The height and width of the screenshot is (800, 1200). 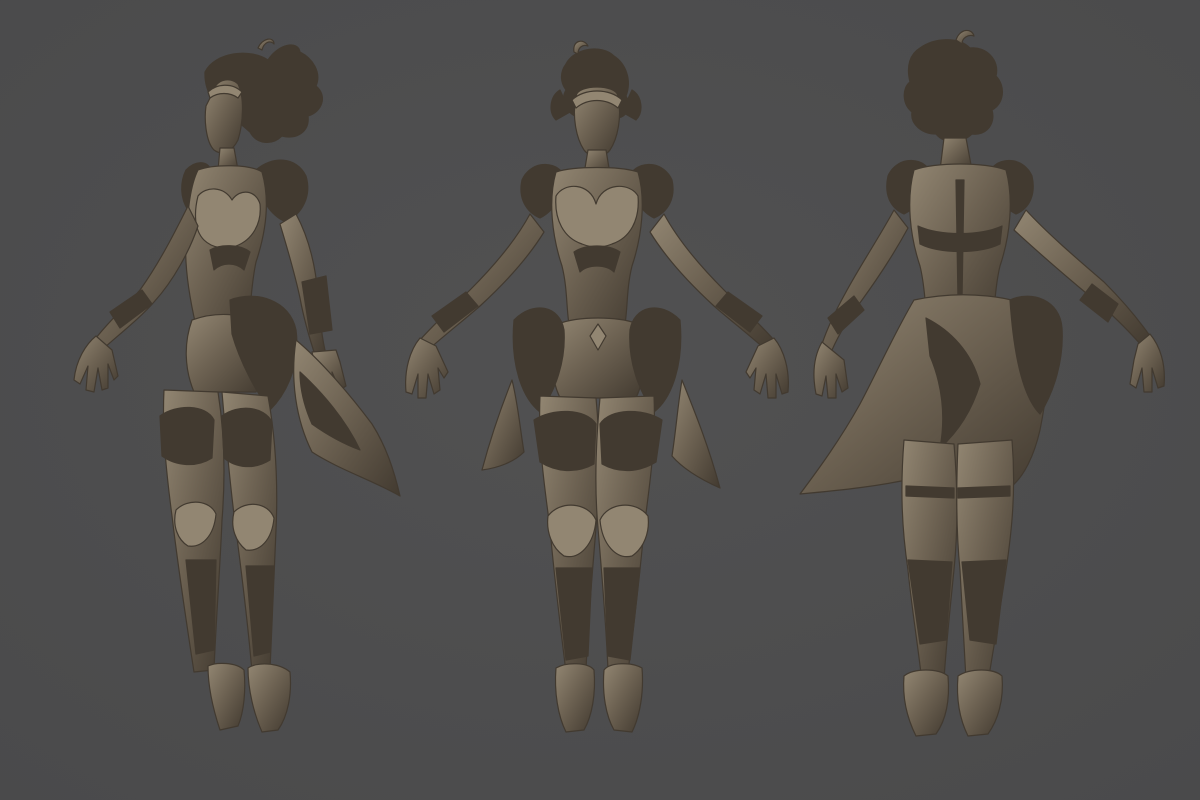 What do you see at coordinates (930, 492) in the screenshot?
I see `leg-strap-left` at bounding box center [930, 492].